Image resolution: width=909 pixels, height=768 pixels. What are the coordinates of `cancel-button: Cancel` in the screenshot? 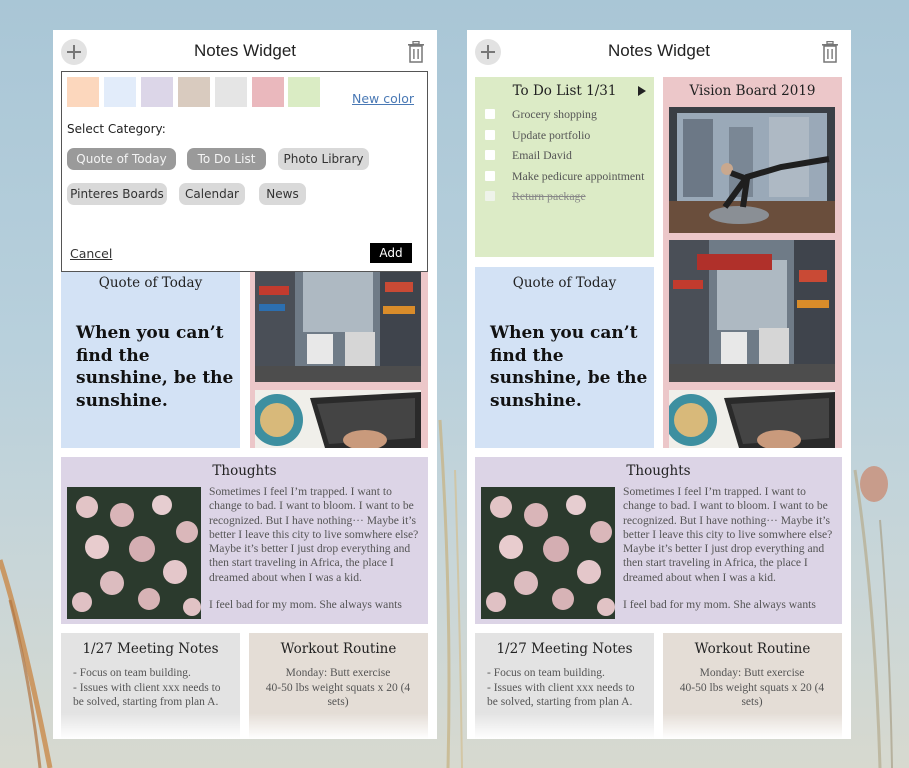 It's located at (91, 253).